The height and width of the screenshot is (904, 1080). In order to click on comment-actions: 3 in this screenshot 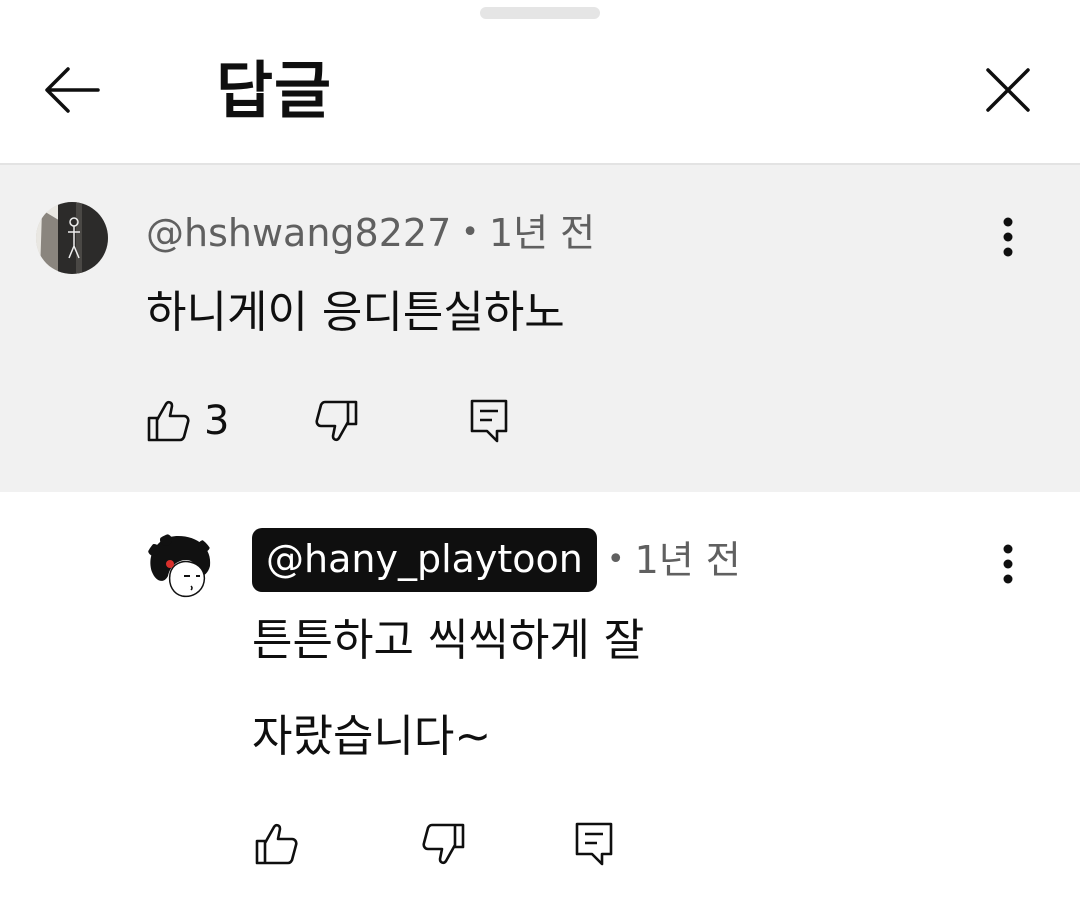, I will do `click(327, 421)`.